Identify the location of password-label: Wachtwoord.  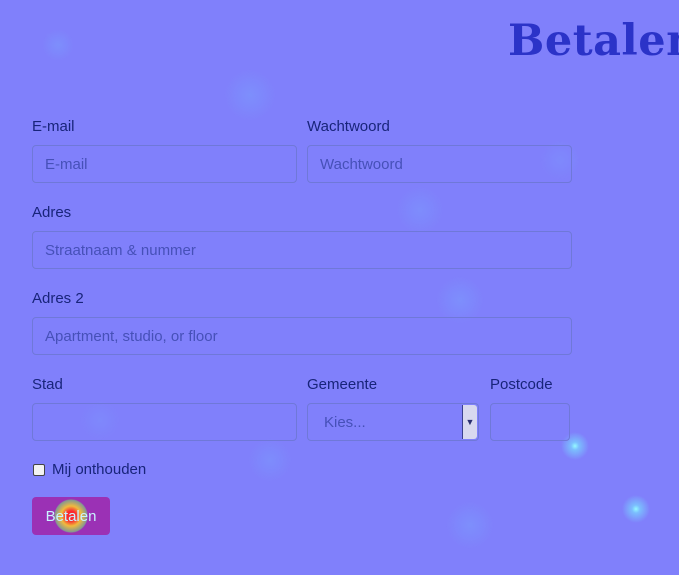
(348, 126).